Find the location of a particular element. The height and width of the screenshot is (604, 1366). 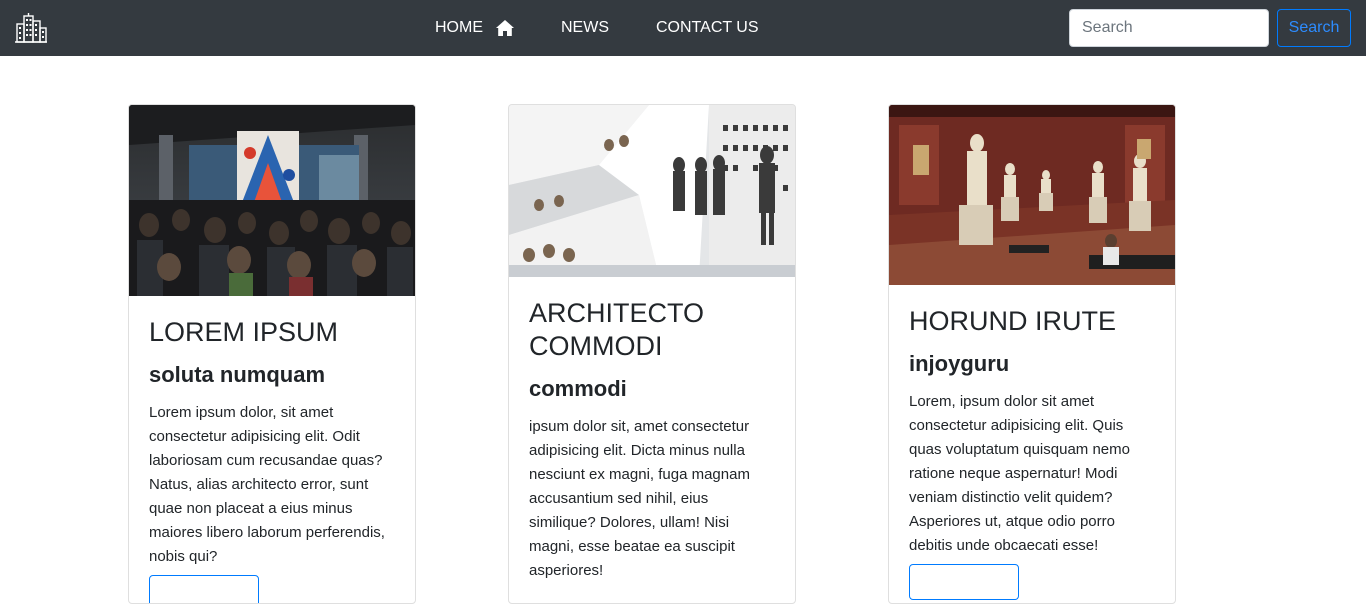

card-subtitle: commodi is located at coordinates (578, 388).